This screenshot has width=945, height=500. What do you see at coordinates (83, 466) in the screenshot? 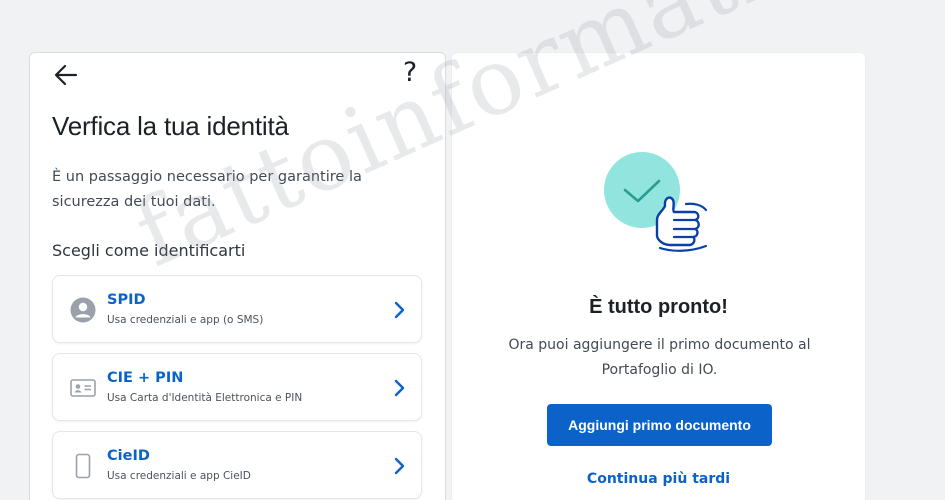
I see `smartphone-icon` at bounding box center [83, 466].